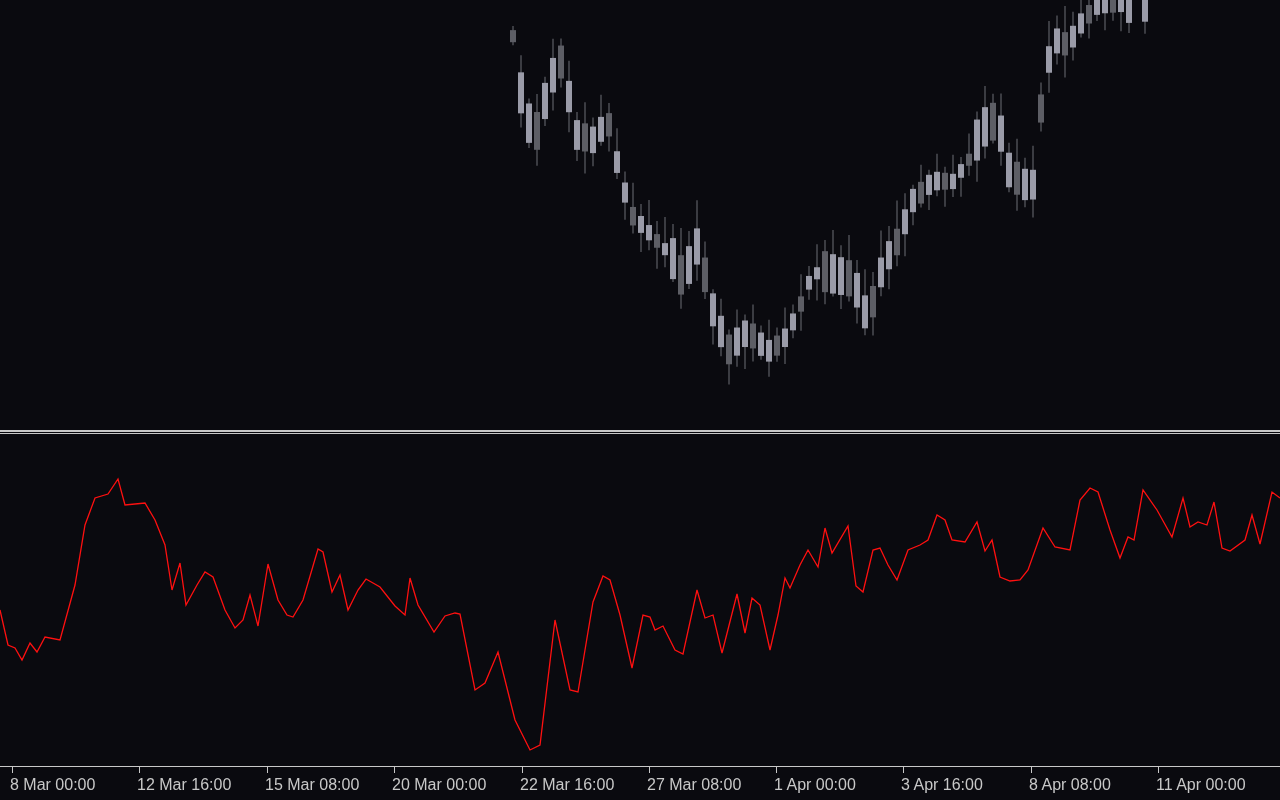  Describe the element at coordinates (1201, 785) in the screenshot. I see `axis-label: 11 Apr 00:00` at that location.